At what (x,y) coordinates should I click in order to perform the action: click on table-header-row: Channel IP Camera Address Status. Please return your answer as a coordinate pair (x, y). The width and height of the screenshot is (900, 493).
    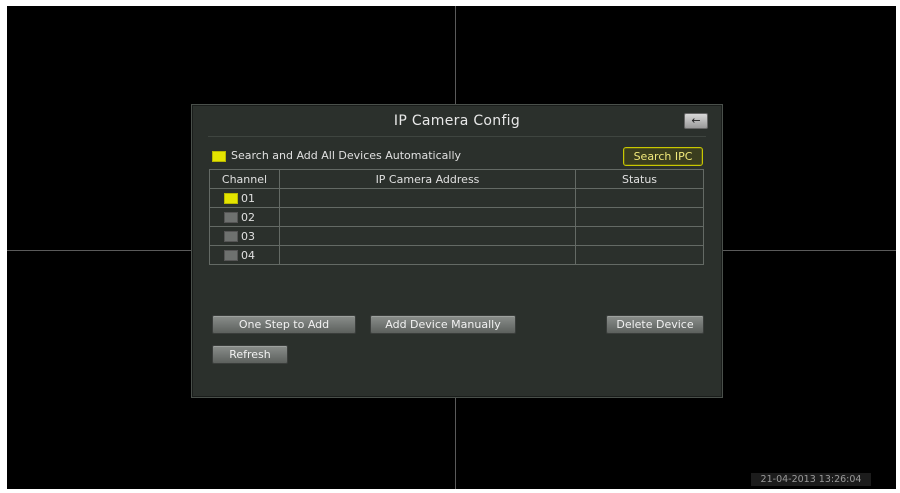
    Looking at the image, I should click on (456, 179).